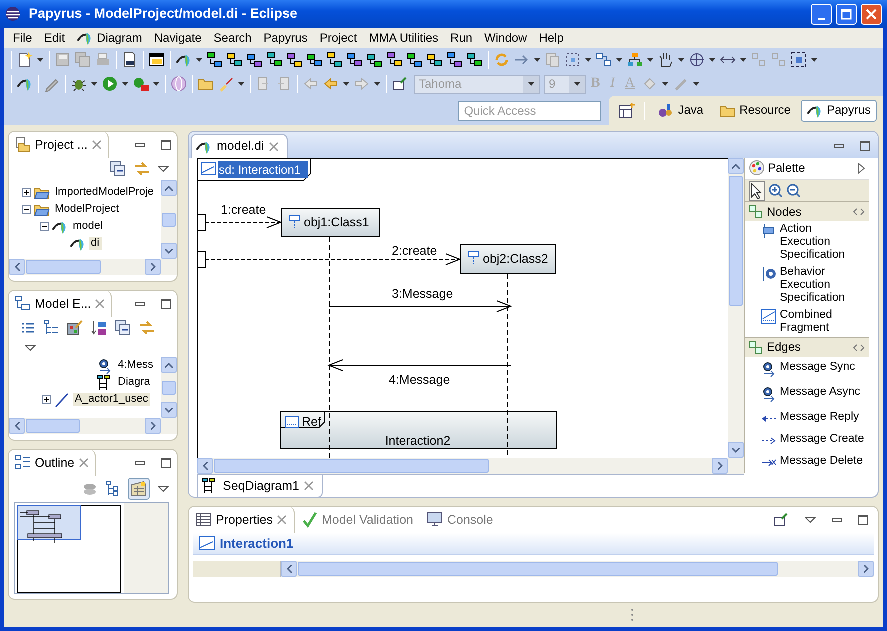 This screenshot has height=631, width=887. What do you see at coordinates (604, 60) in the screenshot?
I see `shapes-icon` at bounding box center [604, 60].